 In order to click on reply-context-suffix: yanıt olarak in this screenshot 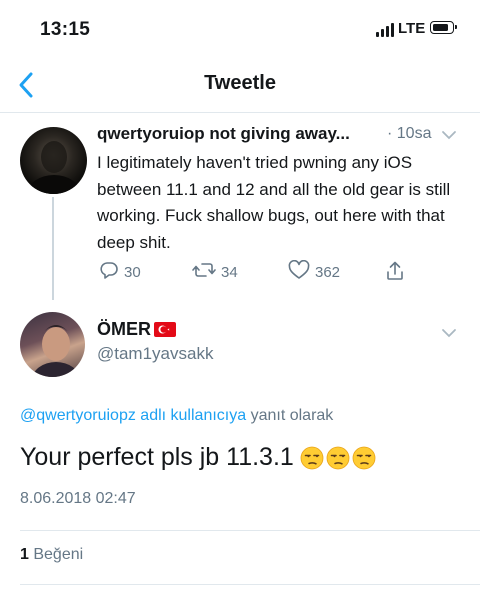, I will do `click(292, 415)`.